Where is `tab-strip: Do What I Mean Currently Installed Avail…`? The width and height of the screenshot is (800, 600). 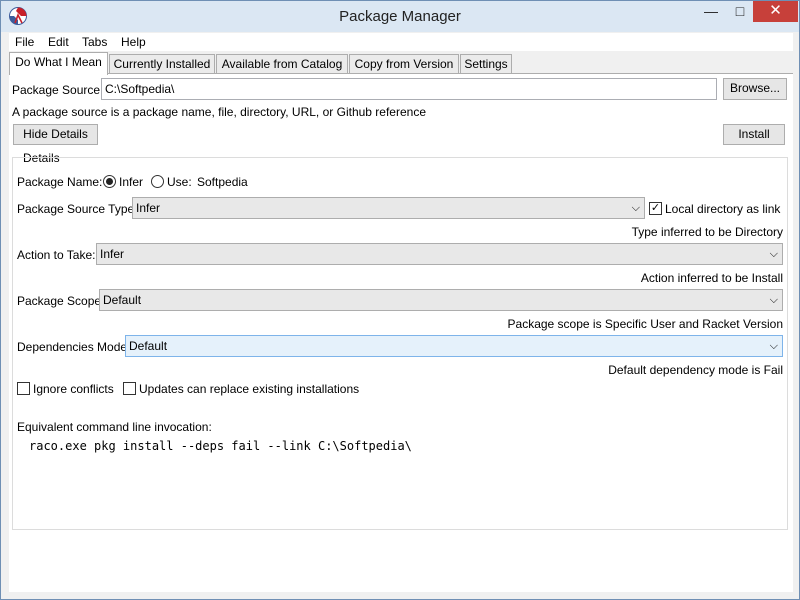
tab-strip: Do What I Mean Currently Installed Avail… is located at coordinates (401, 63).